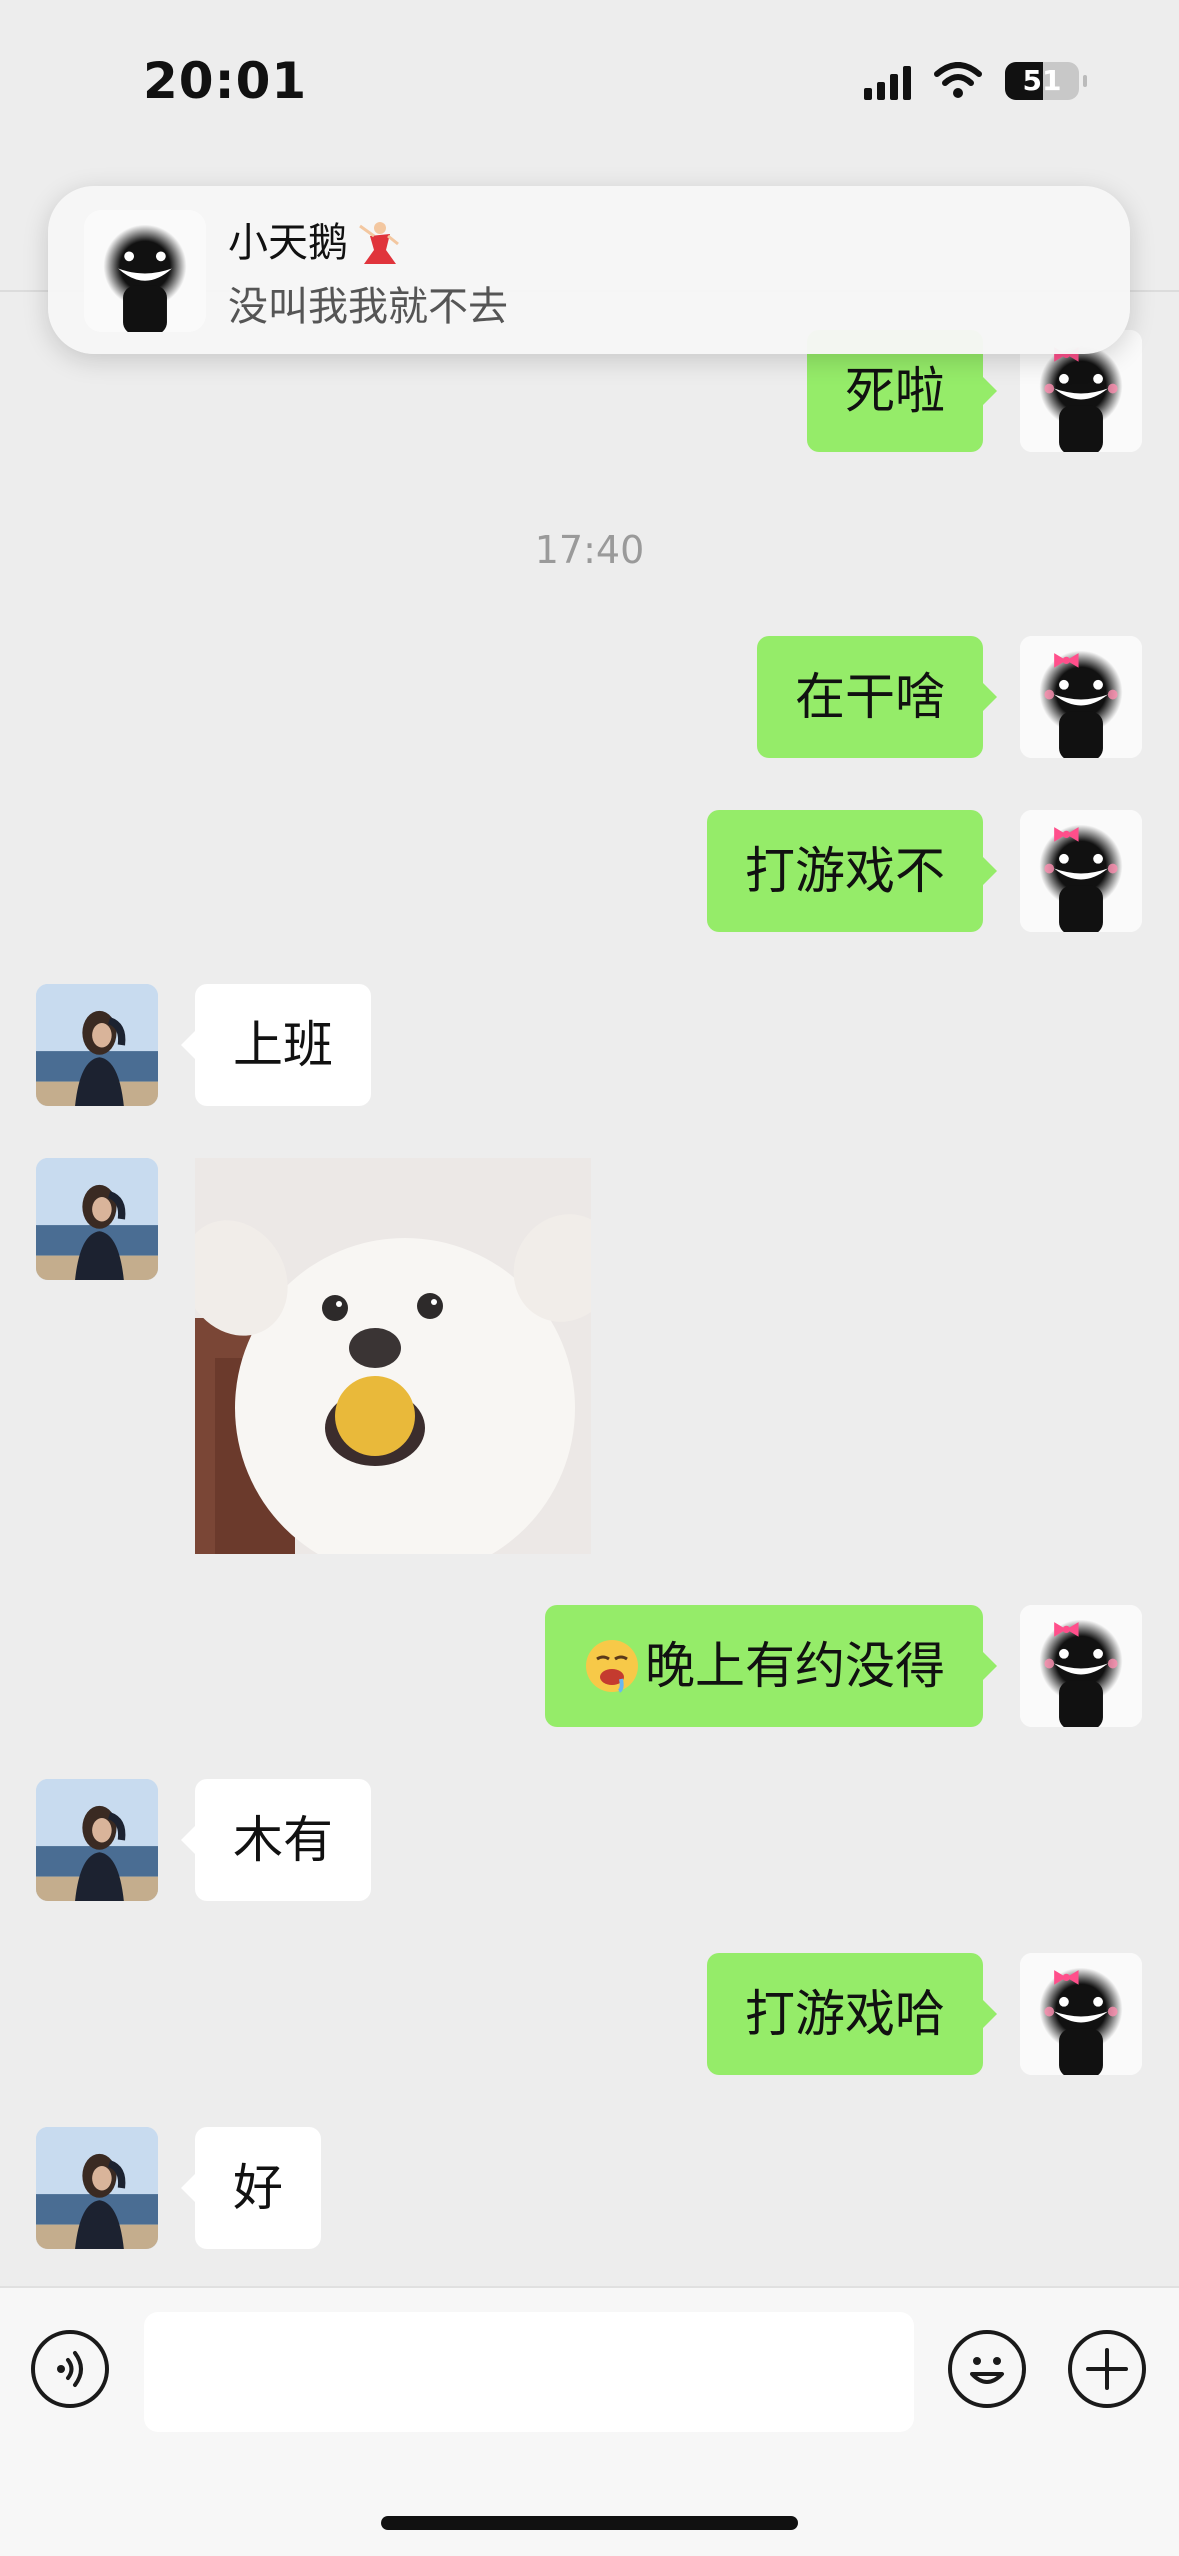  I want to click on message-text: 晚上有约没得, so click(795, 1666).